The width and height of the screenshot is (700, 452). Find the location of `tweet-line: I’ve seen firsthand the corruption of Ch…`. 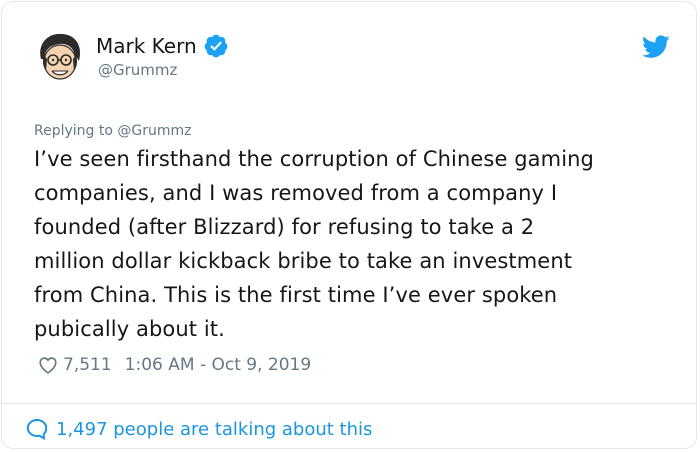

tweet-line: I’ve seen firsthand the corruption of Ch… is located at coordinates (314, 159).